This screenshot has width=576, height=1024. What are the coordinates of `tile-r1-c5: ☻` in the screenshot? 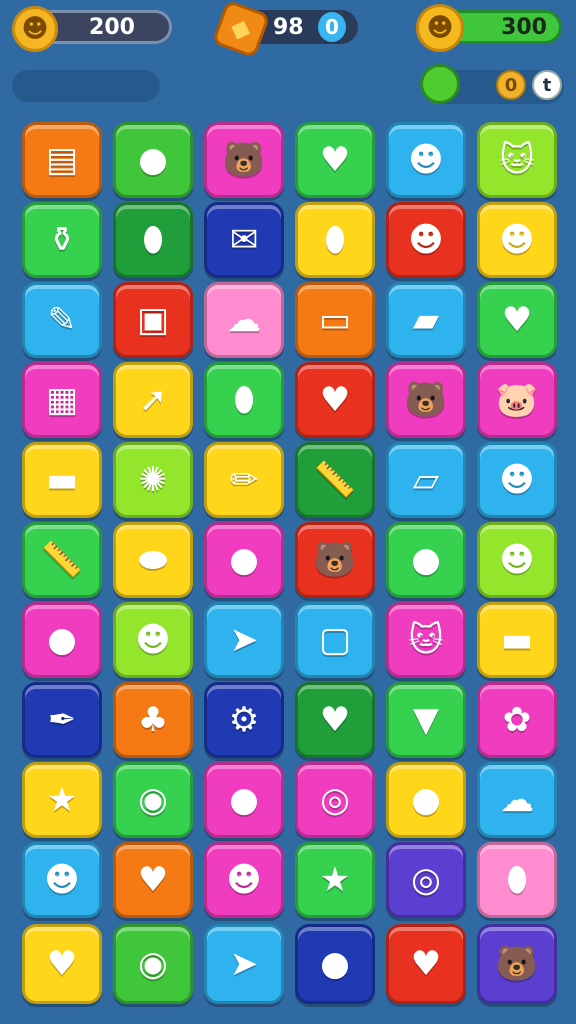 It's located at (426, 160).